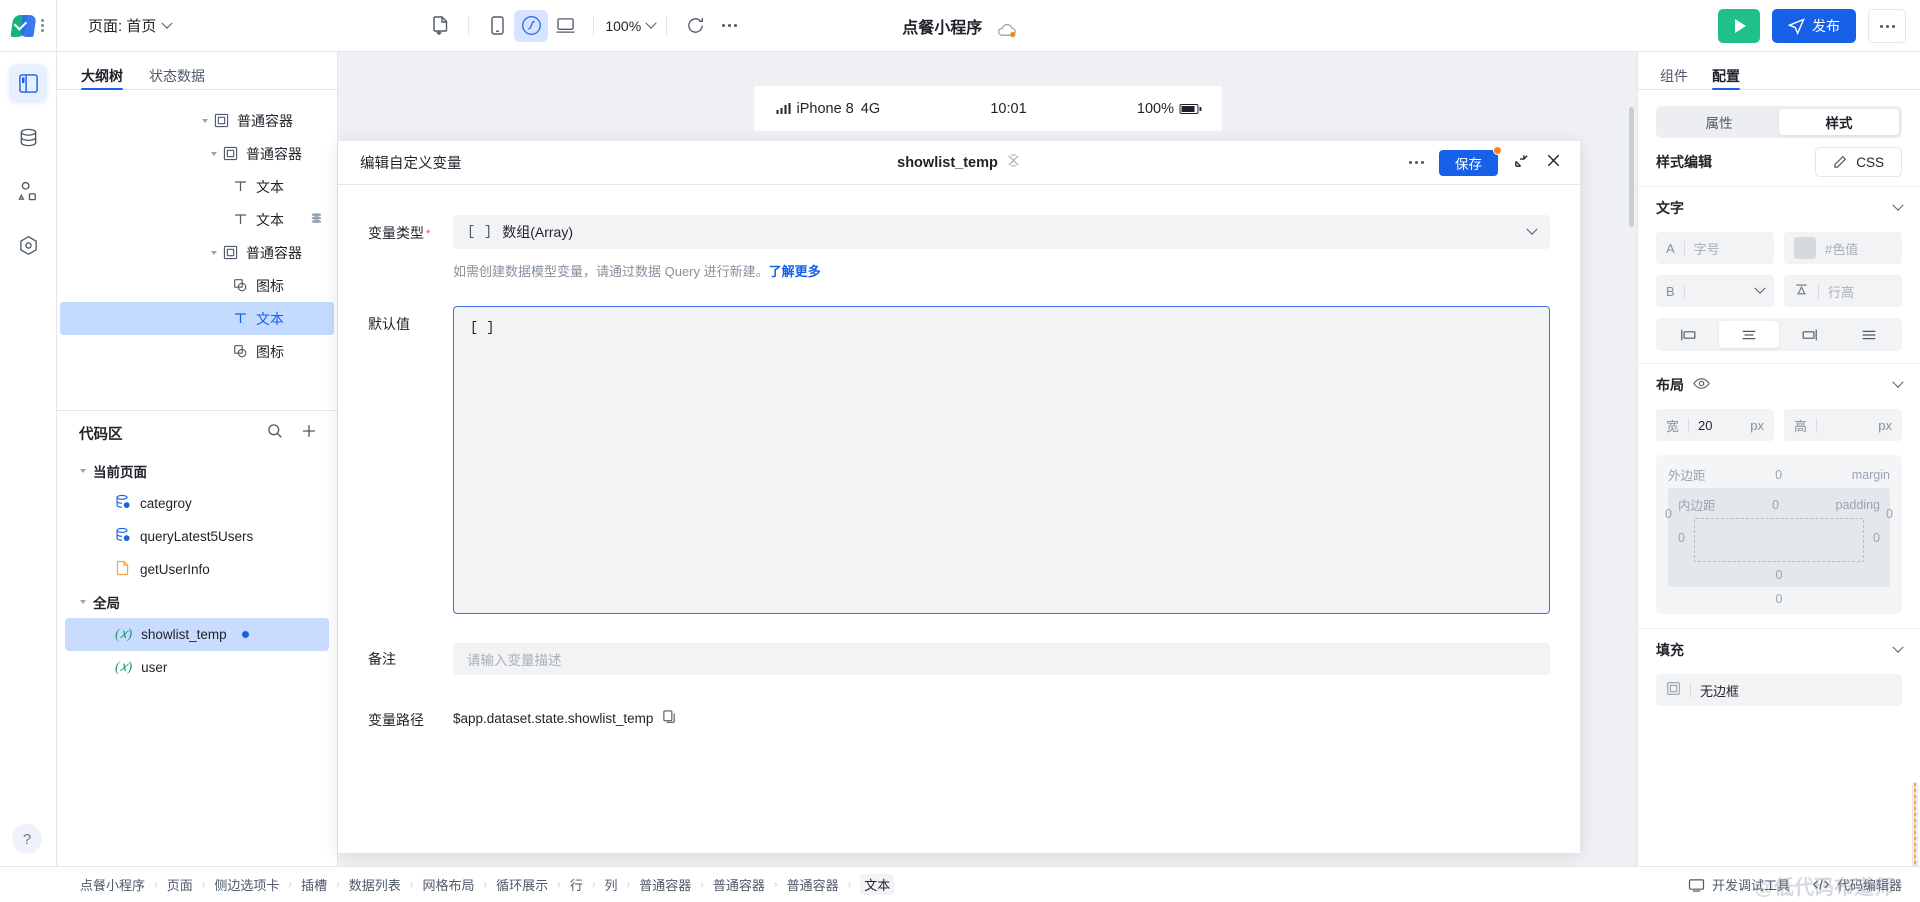  I want to click on breadcrumb-item: 点餐小程序, so click(112, 884).